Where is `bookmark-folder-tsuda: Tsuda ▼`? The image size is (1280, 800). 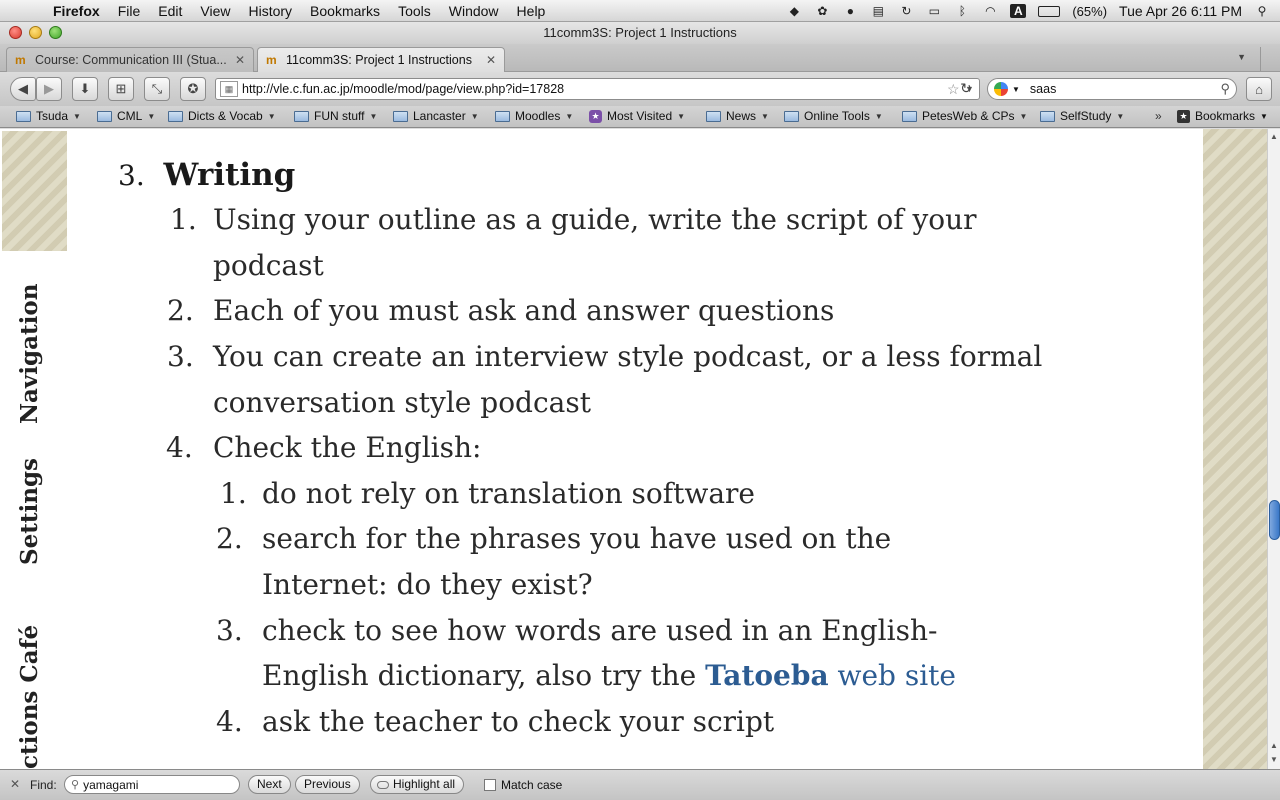
bookmark-folder-tsuda: Tsuda ▼ is located at coordinates (48, 116).